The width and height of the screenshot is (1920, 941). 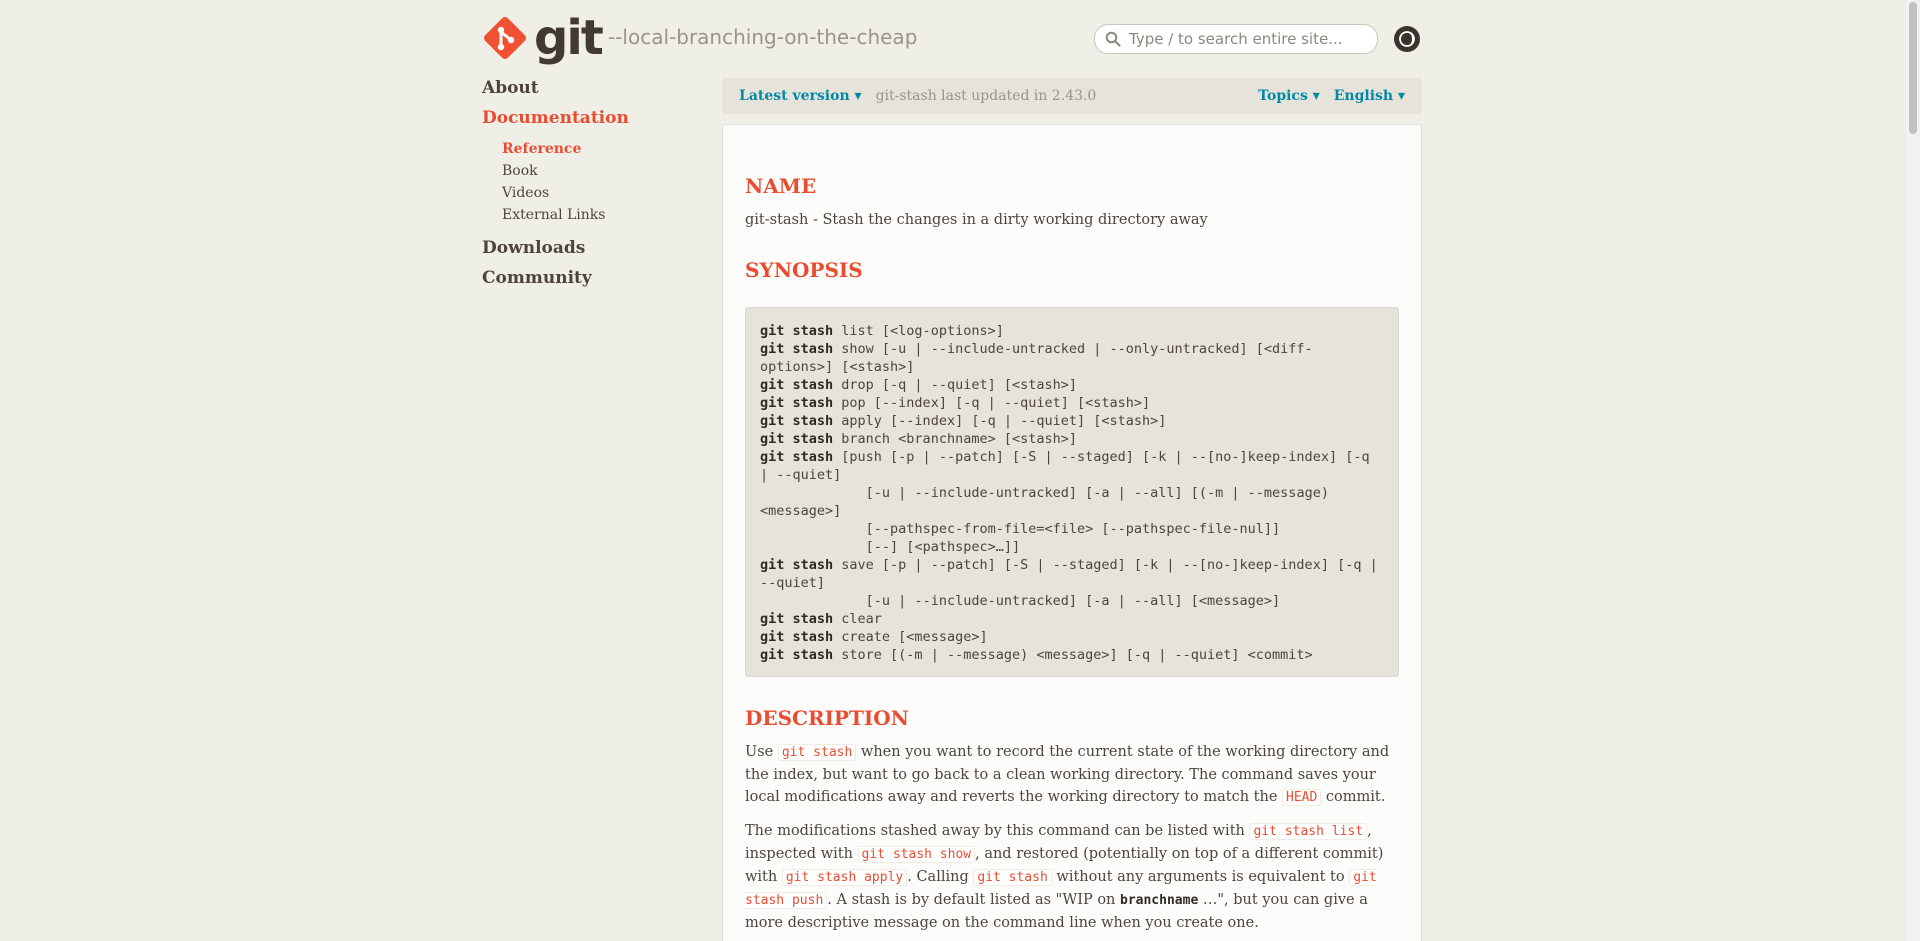 I want to click on synopsis-line: git stash branch <branchname> [<stash>], so click(x=918, y=439).